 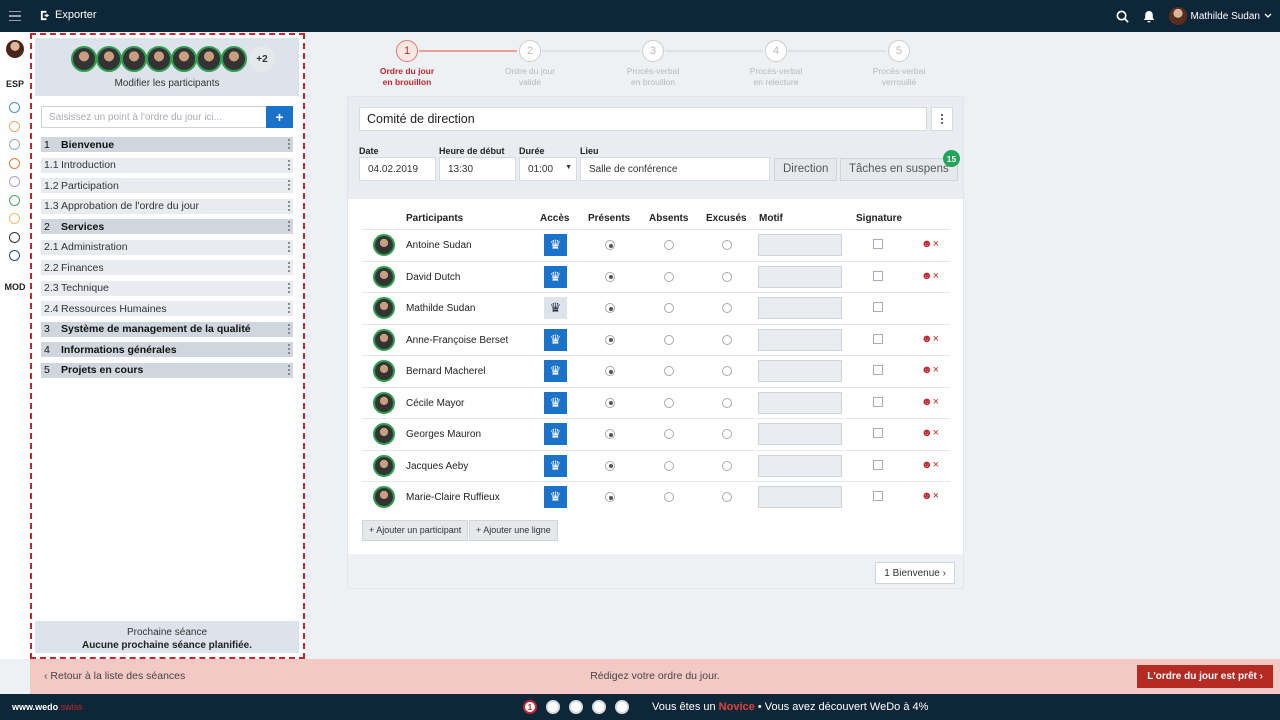 I want to click on agenda-item: 2.4 Ressources Humaines, so click(x=167, y=308).